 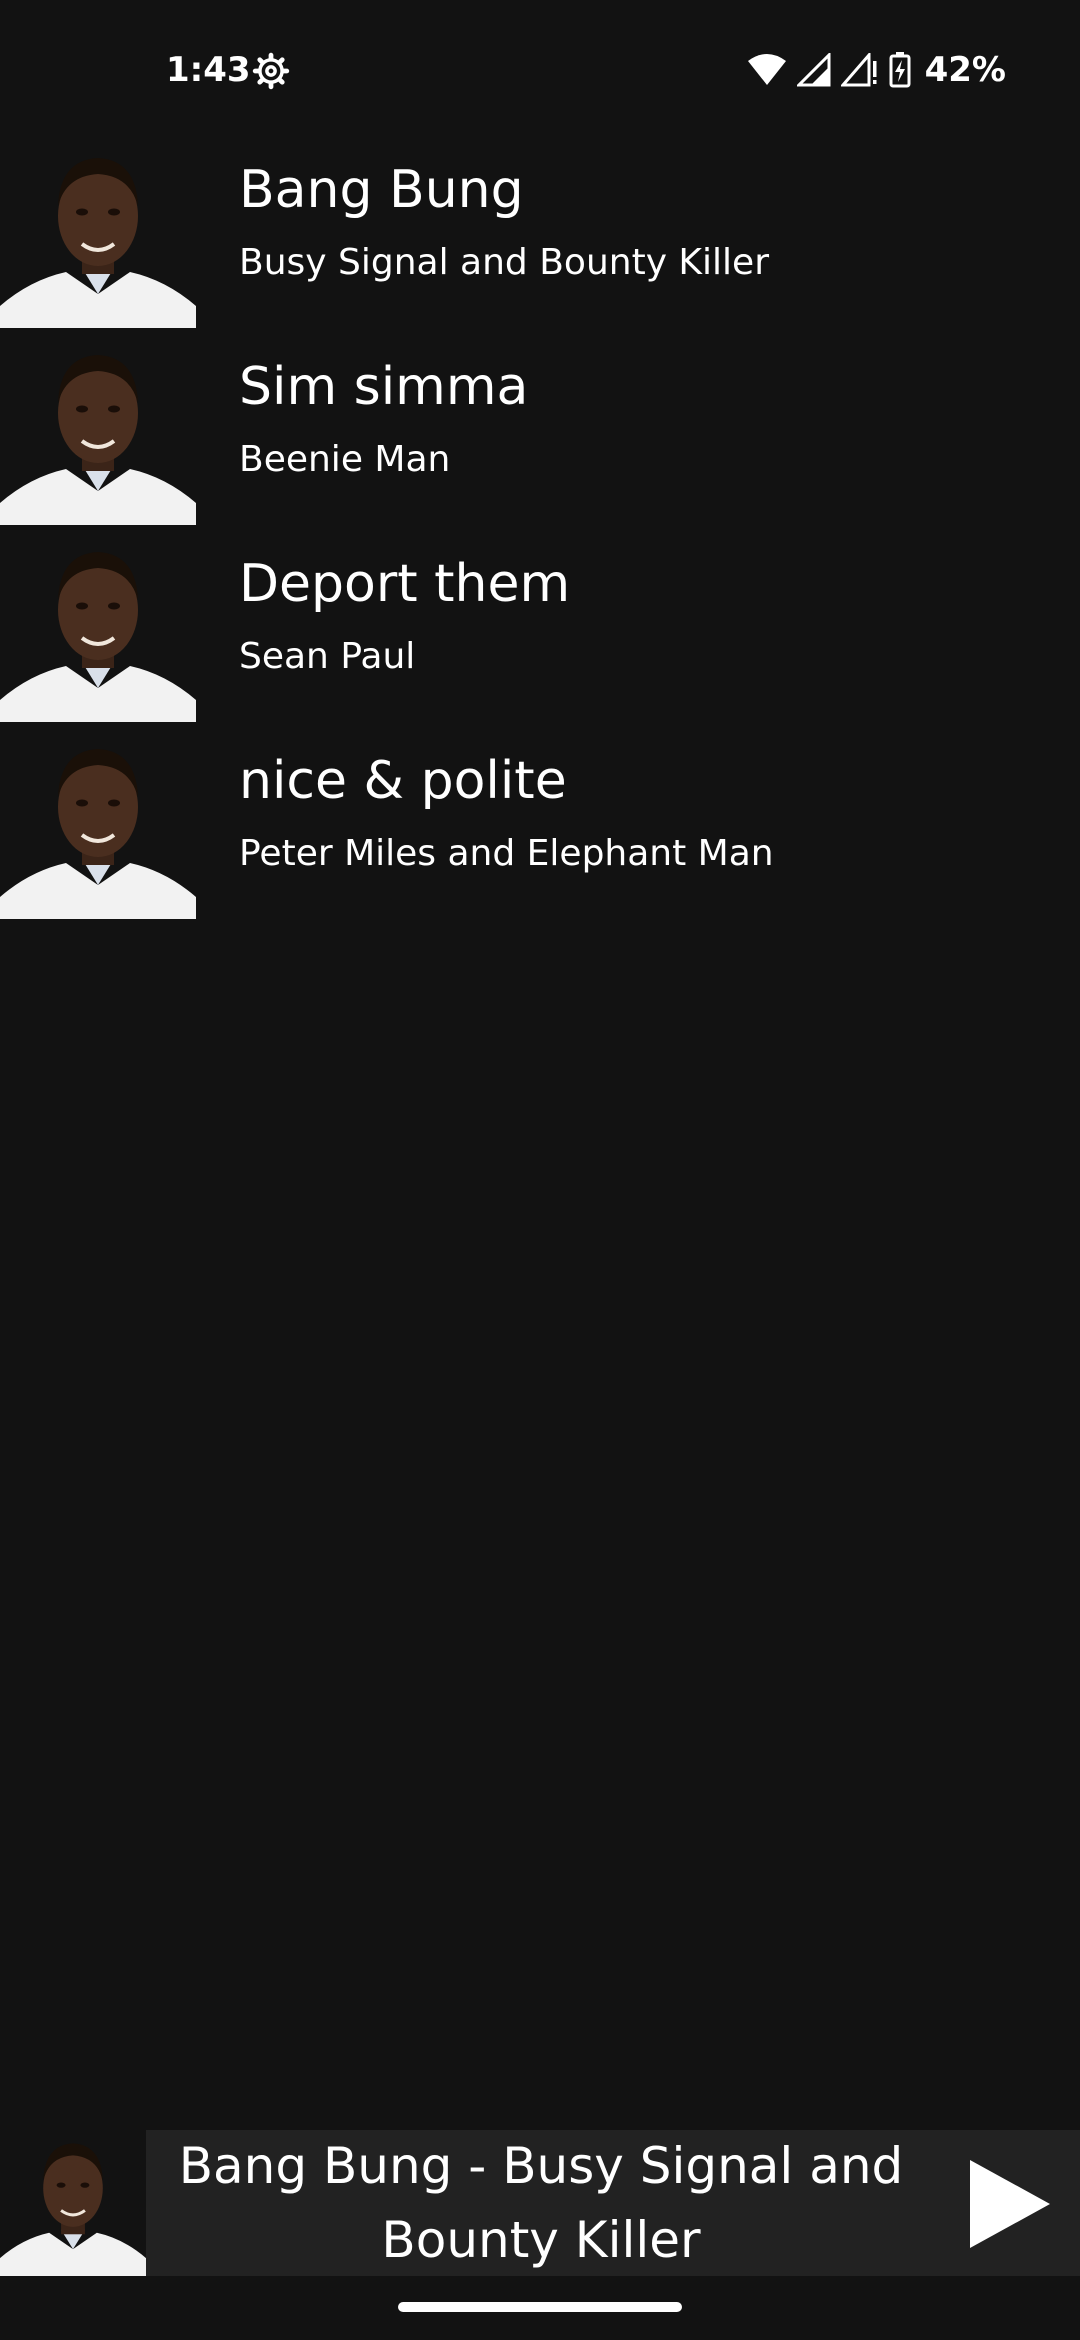 I want to click on song-row: Bang Bung Busy Signal and Bounty Killer, so click(x=540, y=229).